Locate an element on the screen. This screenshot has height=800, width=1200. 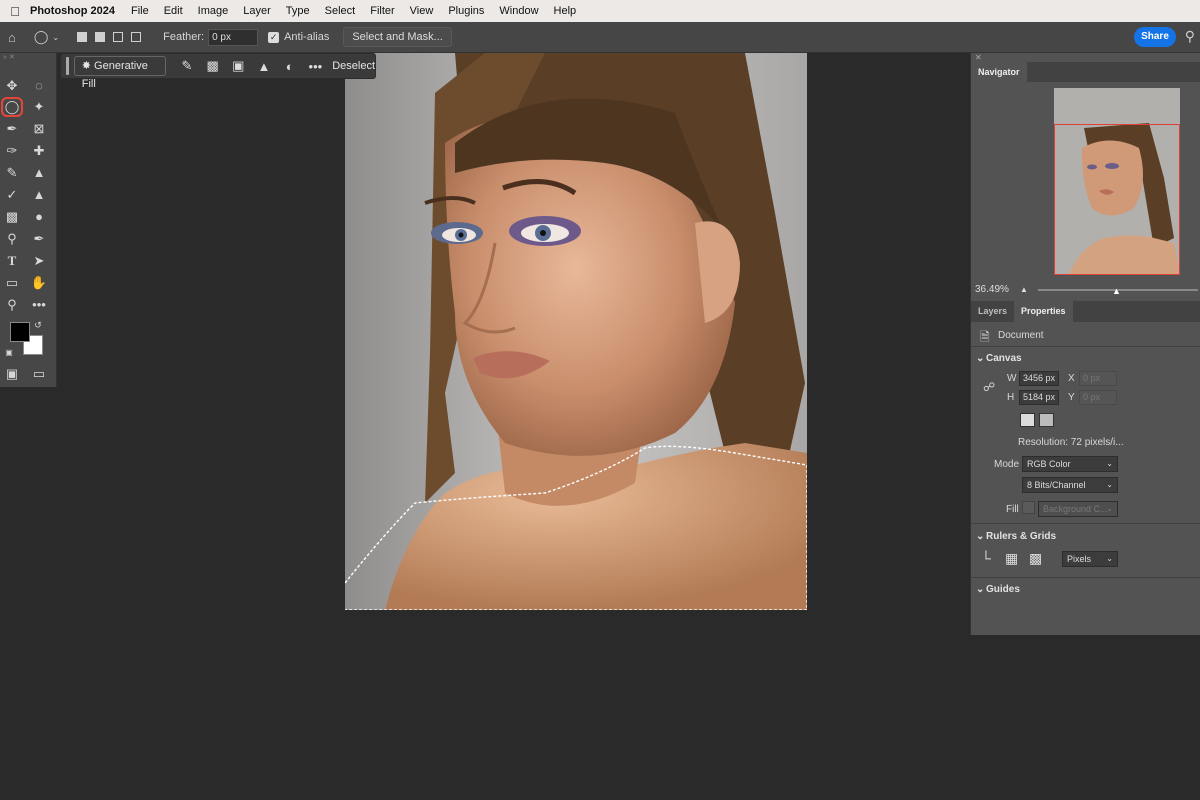
more-options-icon: ••• is located at coordinates (316, 66).